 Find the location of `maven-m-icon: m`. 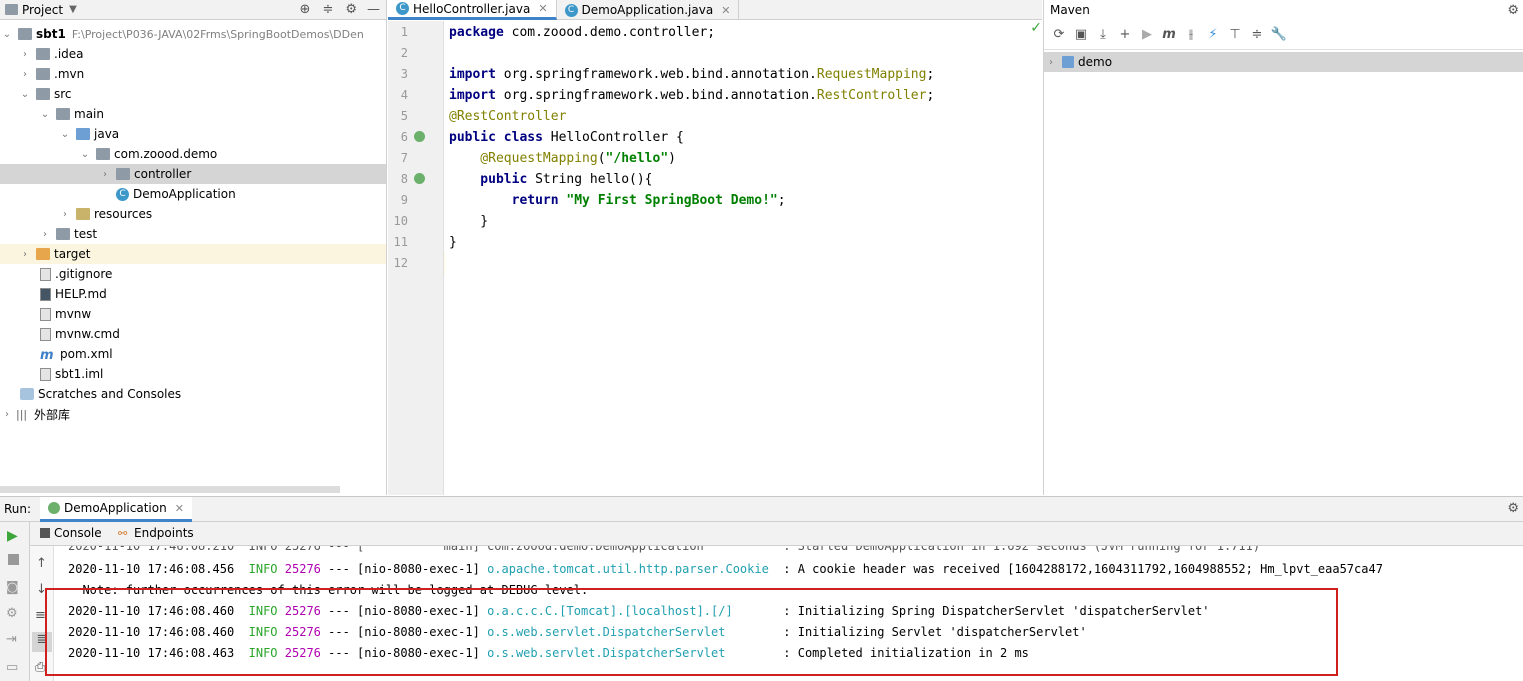

maven-m-icon: m is located at coordinates (47, 355).